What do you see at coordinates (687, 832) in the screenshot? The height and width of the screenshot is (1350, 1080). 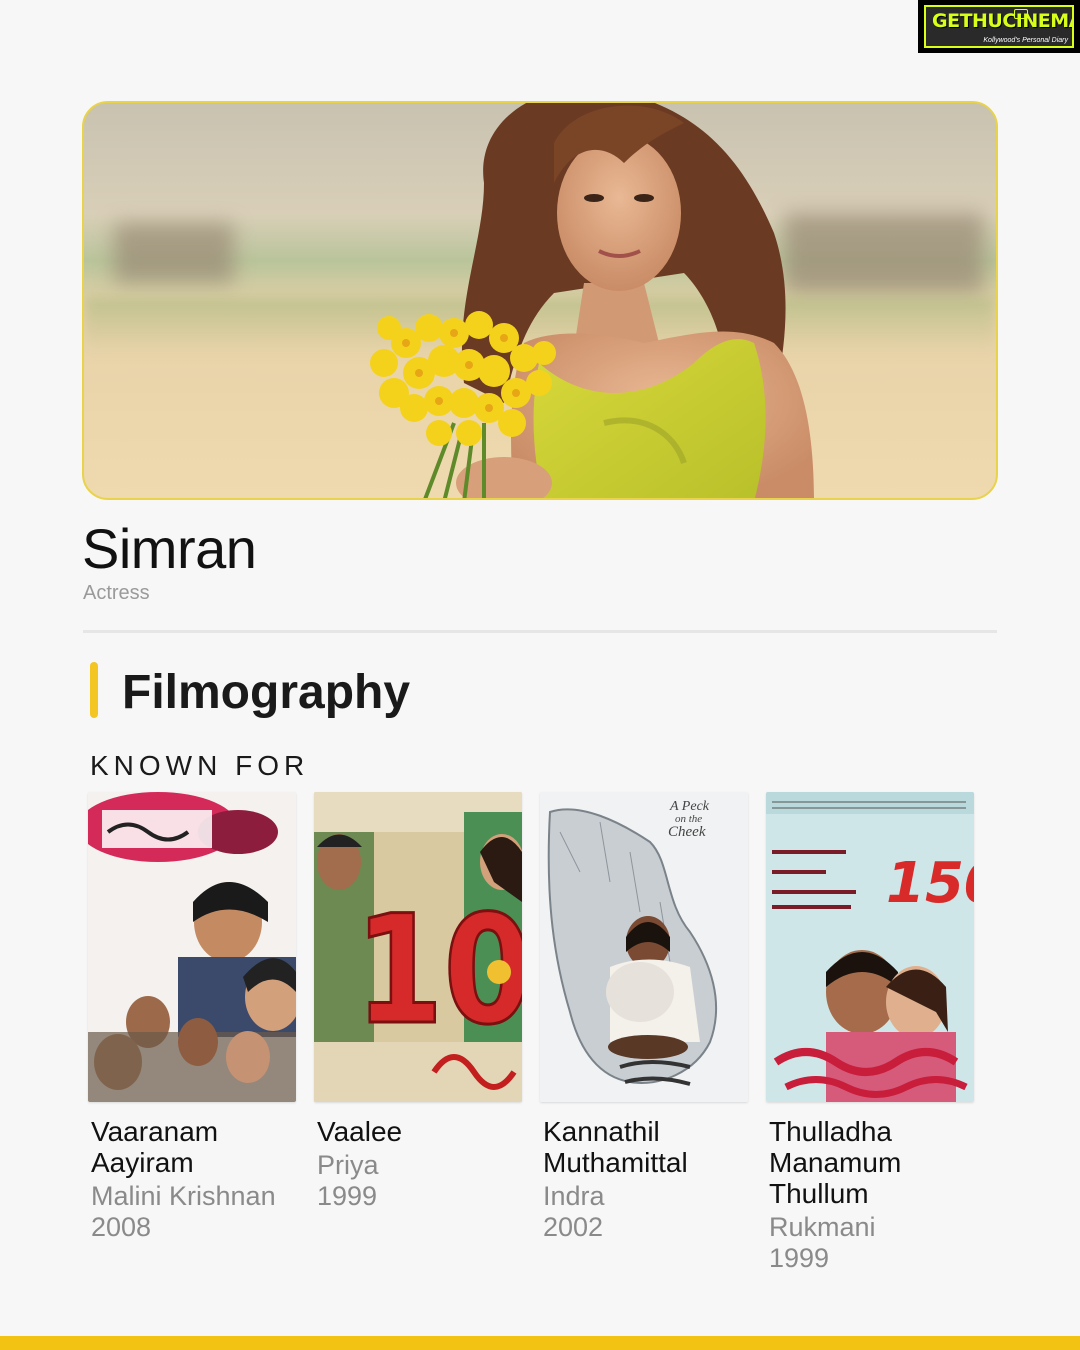 I see `svg-text: Cheek` at bounding box center [687, 832].